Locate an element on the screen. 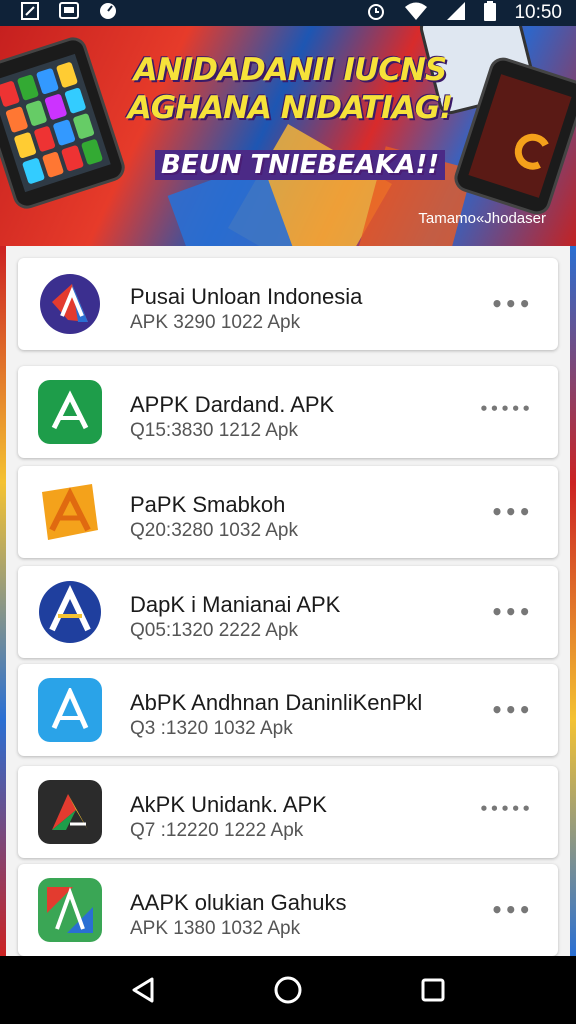 The height and width of the screenshot is (1024, 576). red-blue-a-icon is located at coordinates (70, 304).